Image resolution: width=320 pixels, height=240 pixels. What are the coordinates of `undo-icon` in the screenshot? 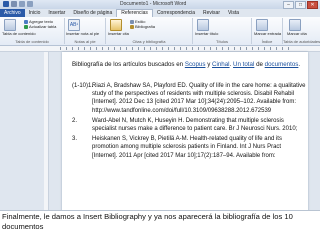 It's located at (22, 4).